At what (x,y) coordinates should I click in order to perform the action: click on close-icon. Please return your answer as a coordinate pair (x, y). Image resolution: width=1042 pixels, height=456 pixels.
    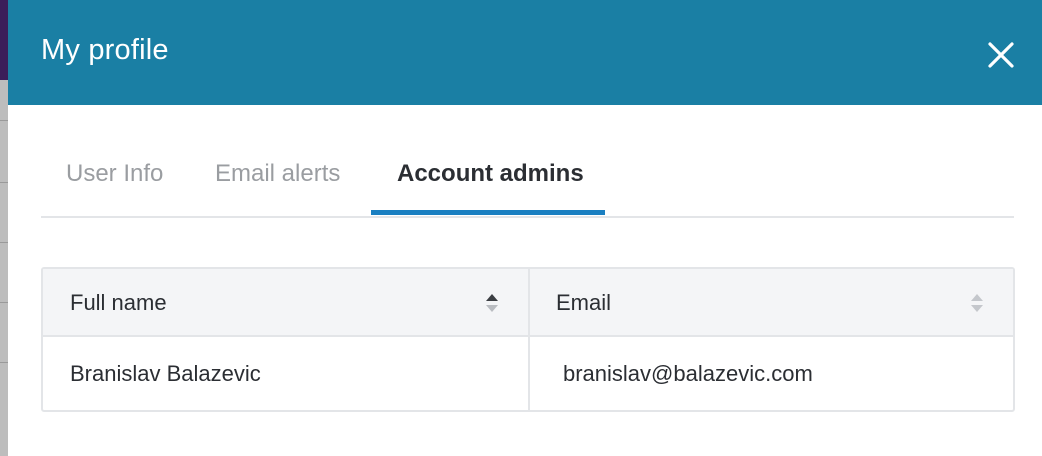
    Looking at the image, I should click on (1001, 55).